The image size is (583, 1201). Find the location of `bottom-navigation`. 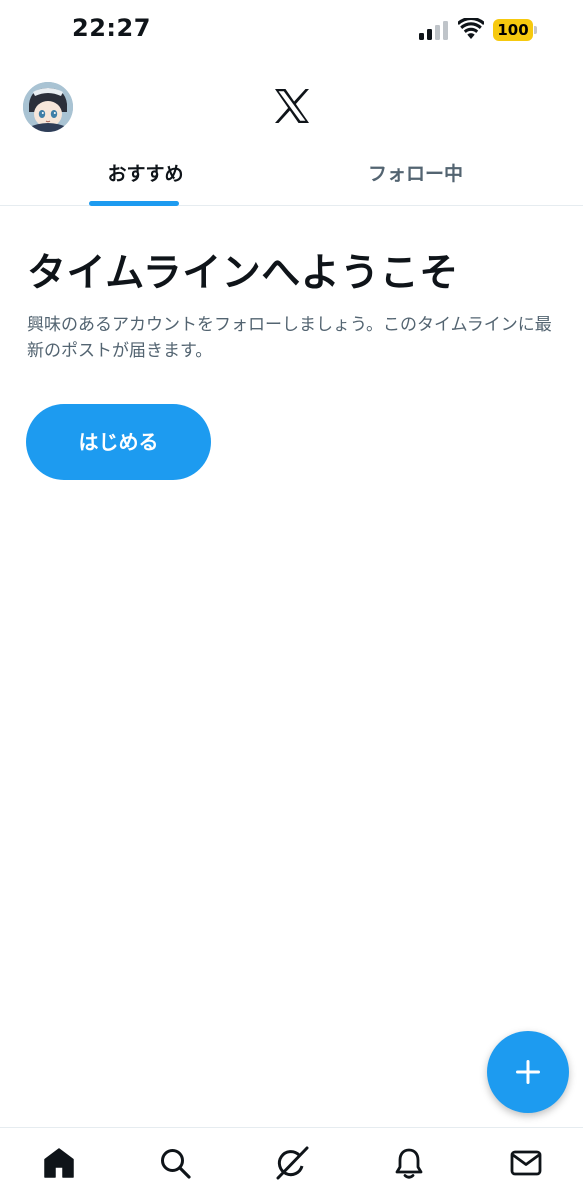

bottom-navigation is located at coordinates (291, 1164).